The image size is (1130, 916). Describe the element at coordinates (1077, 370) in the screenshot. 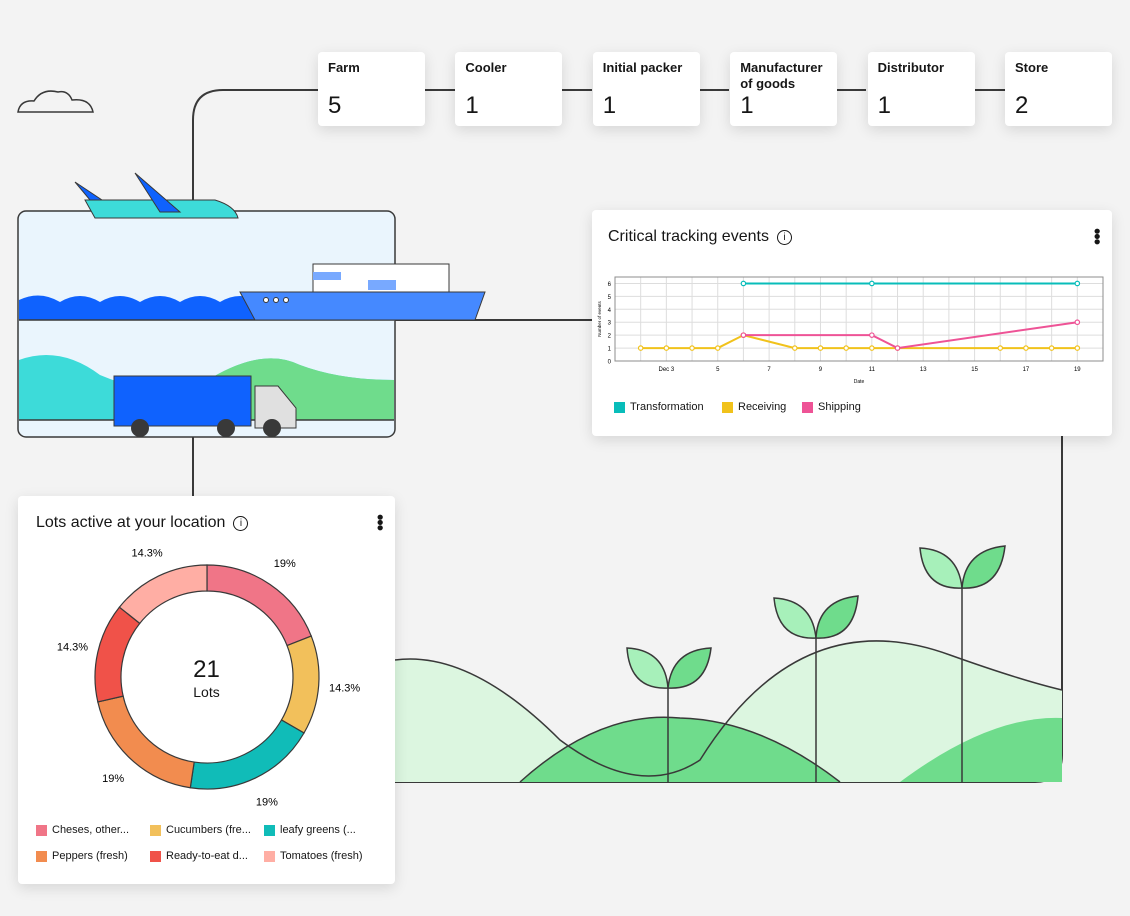

I see `x-tick-label: 19` at that location.